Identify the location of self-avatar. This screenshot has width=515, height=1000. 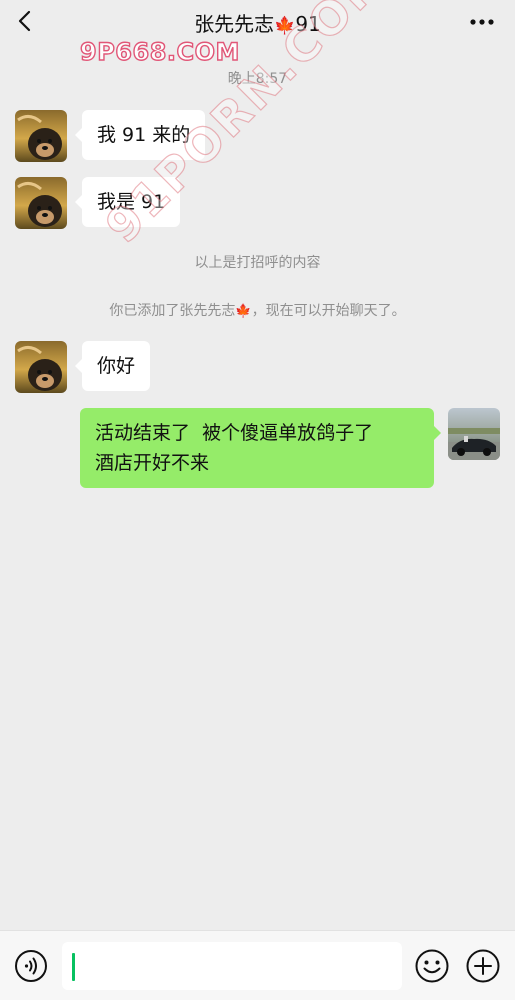
(474, 434).